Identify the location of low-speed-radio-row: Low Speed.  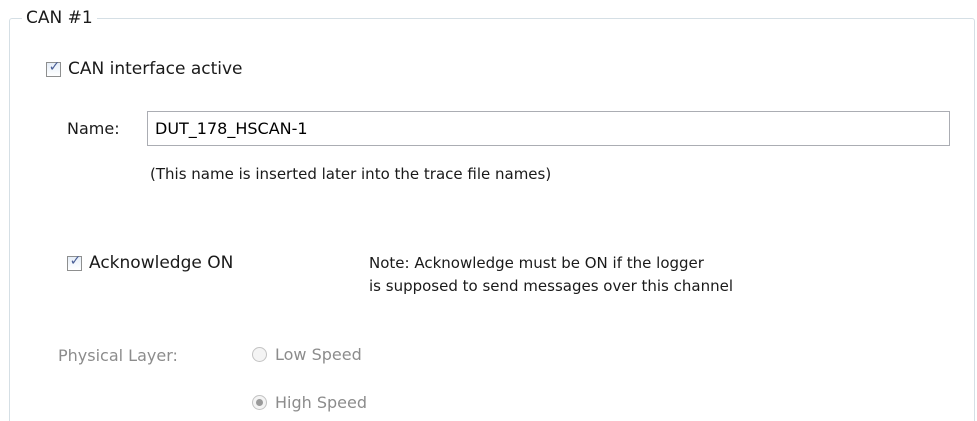
(307, 354).